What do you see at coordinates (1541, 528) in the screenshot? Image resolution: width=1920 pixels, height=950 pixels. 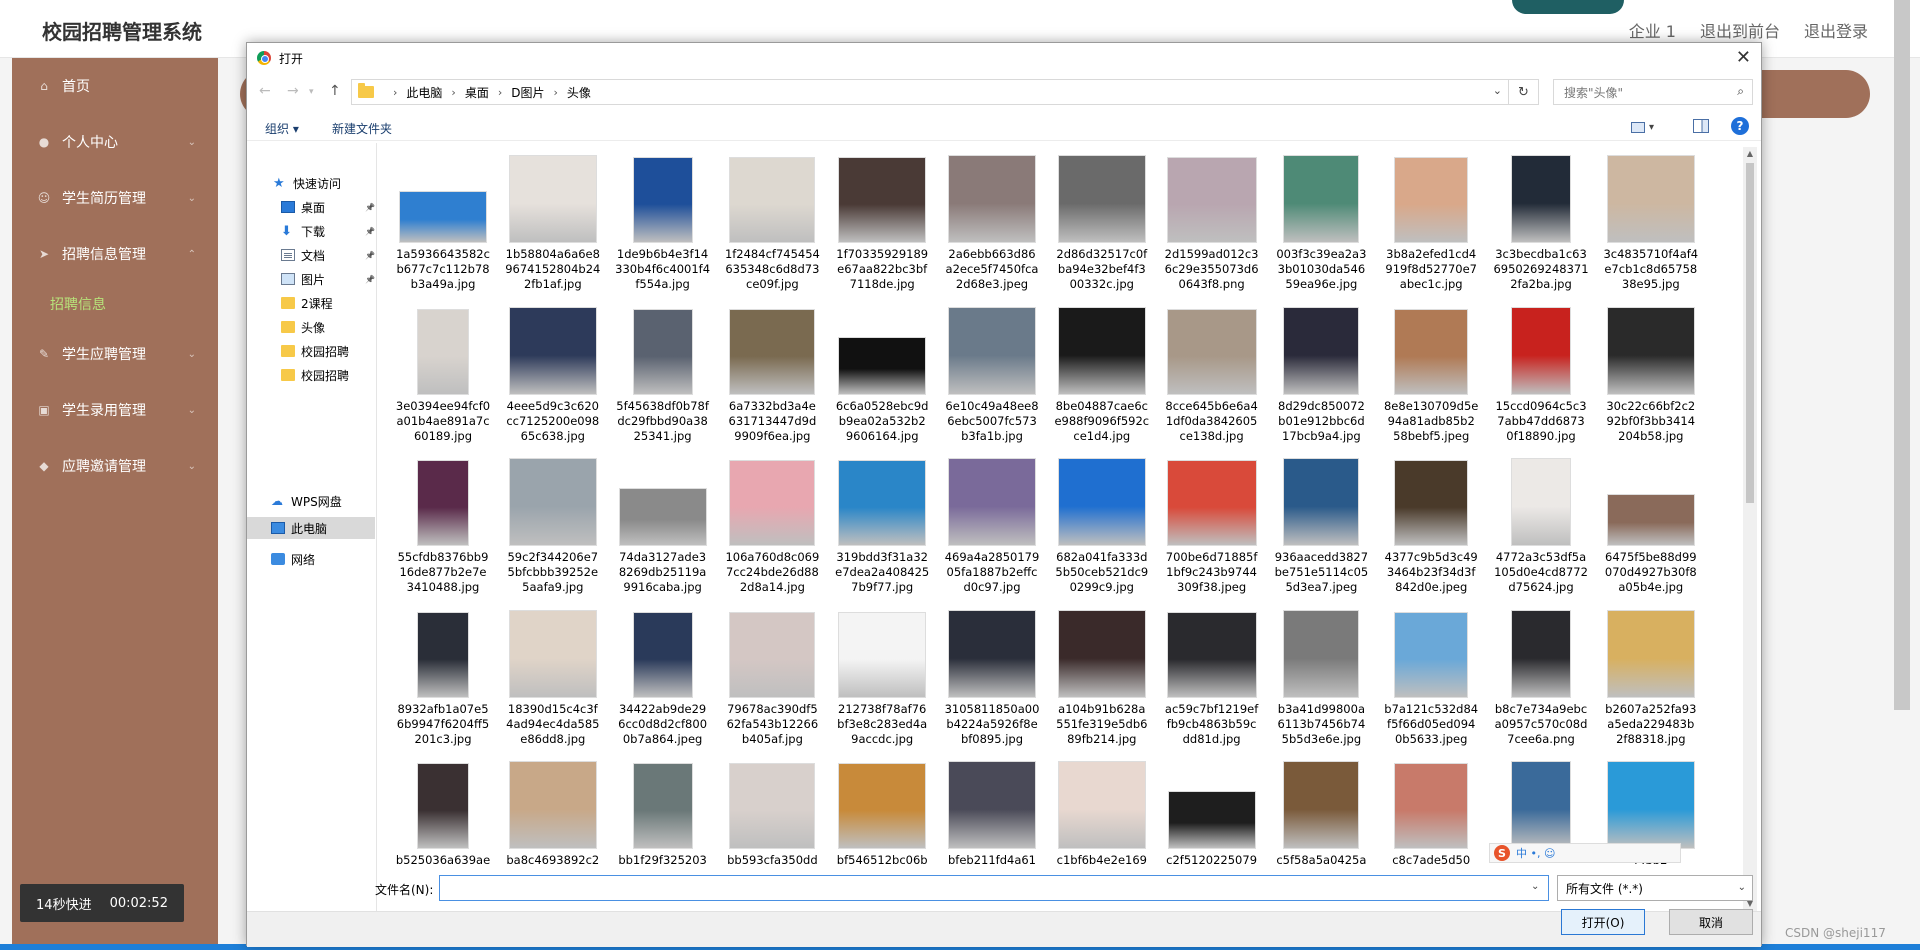 I see `file-item: 4772a3c53df5a 105d0e4cd8772 d75624.jpg` at bounding box center [1541, 528].